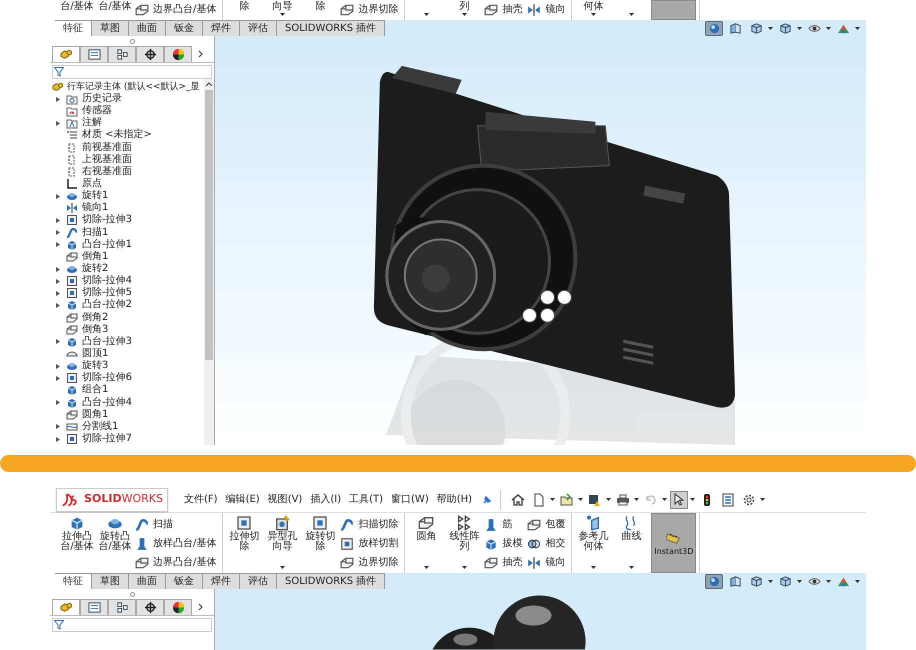  I want to click on ribbon-button: 边界切除, so click(369, 562).